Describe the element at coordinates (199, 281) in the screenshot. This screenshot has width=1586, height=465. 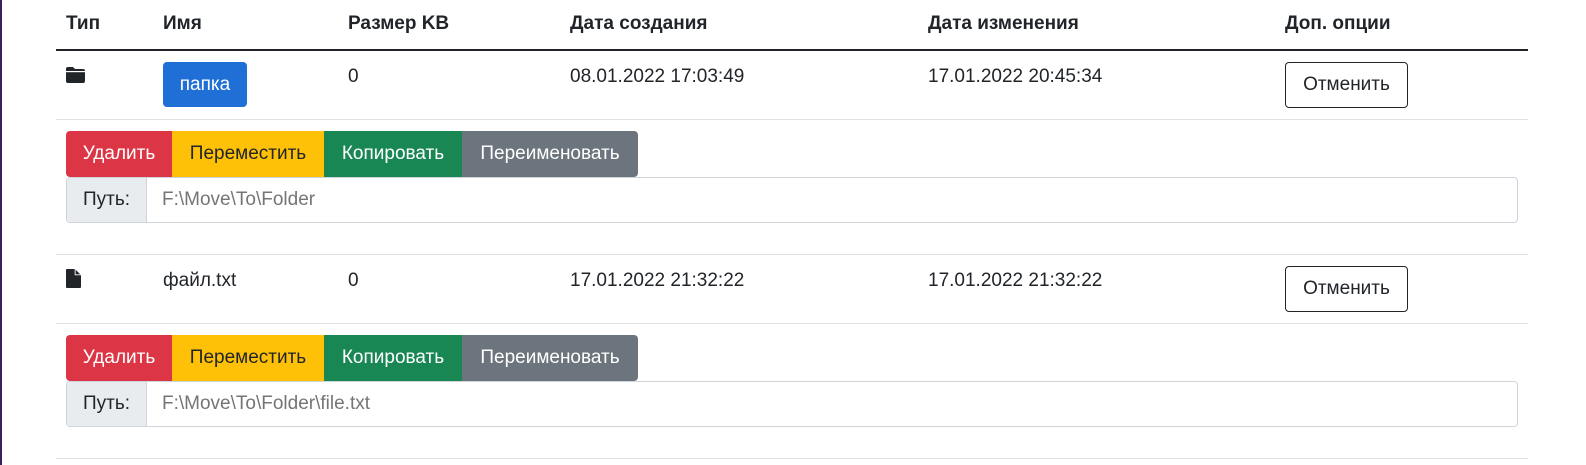
I see `file-name: файл.txt` at that location.